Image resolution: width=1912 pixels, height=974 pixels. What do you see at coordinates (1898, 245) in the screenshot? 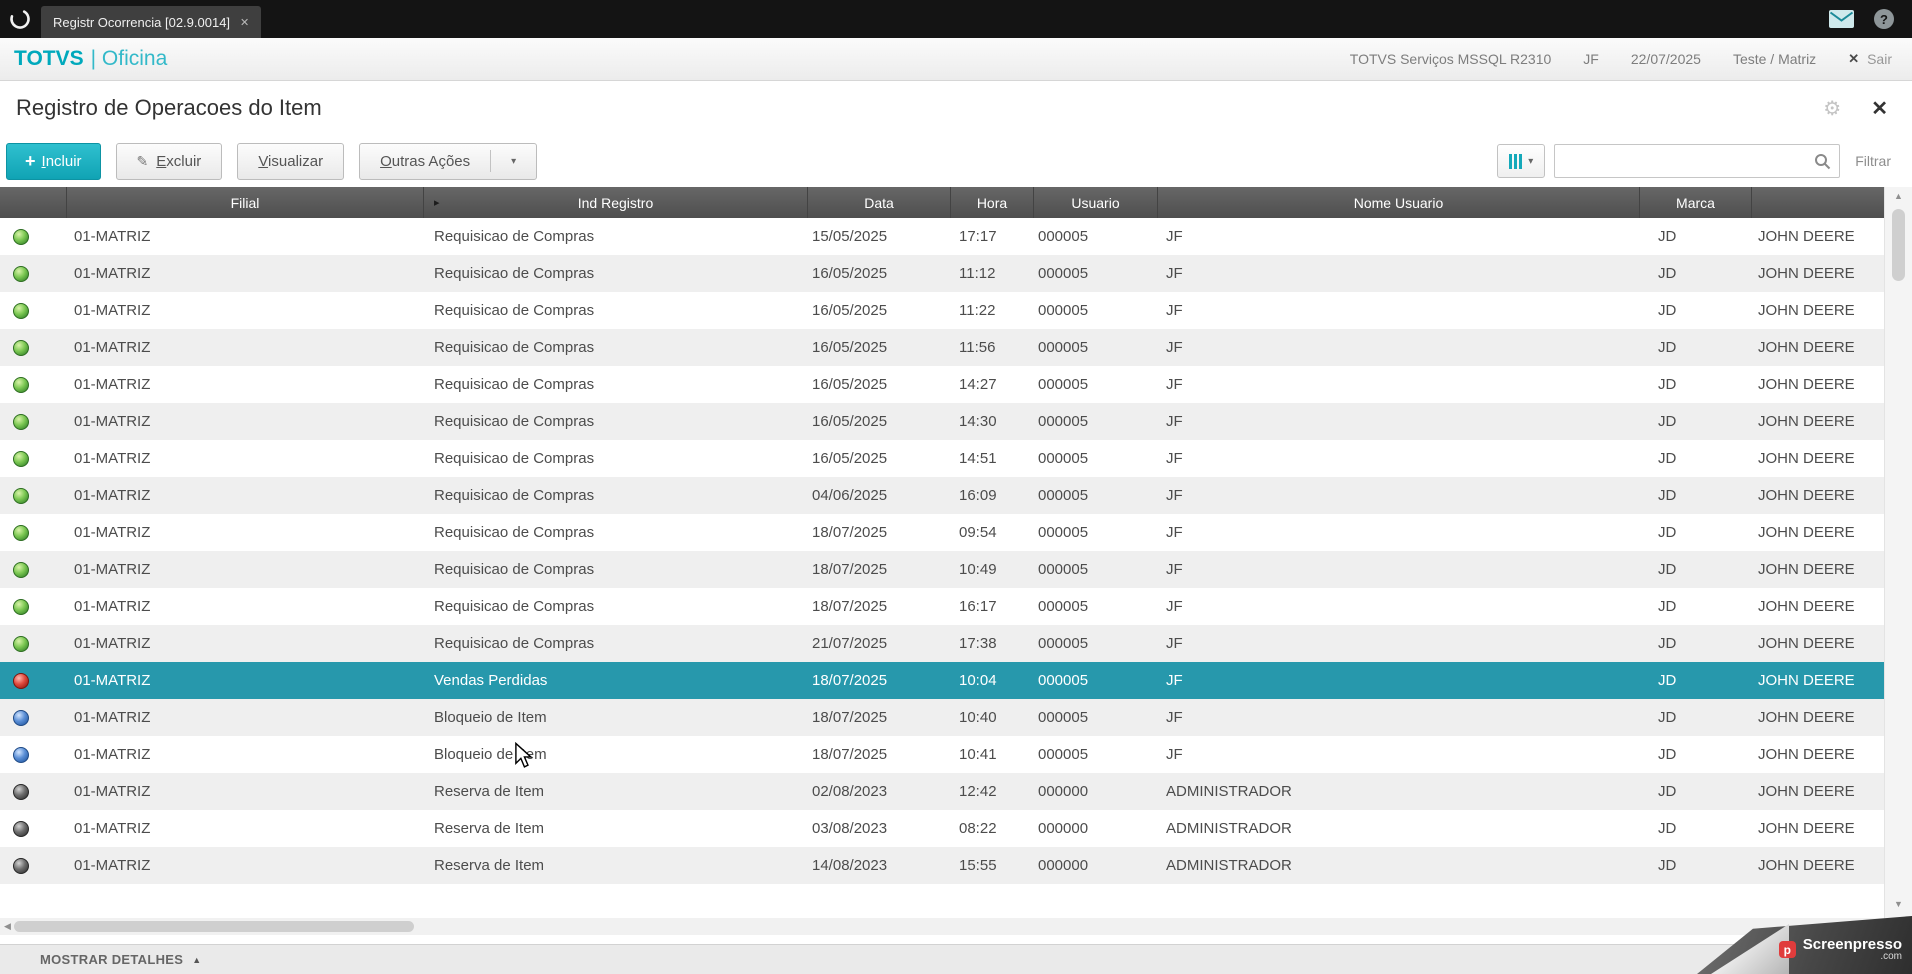
I see `vertical-scroll-thumb` at bounding box center [1898, 245].